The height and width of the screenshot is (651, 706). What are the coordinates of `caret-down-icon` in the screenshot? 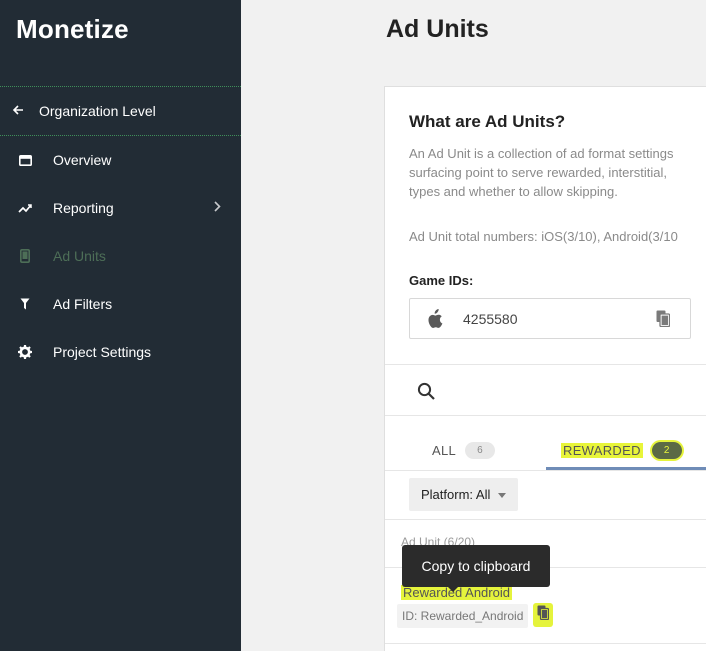 It's located at (502, 495).